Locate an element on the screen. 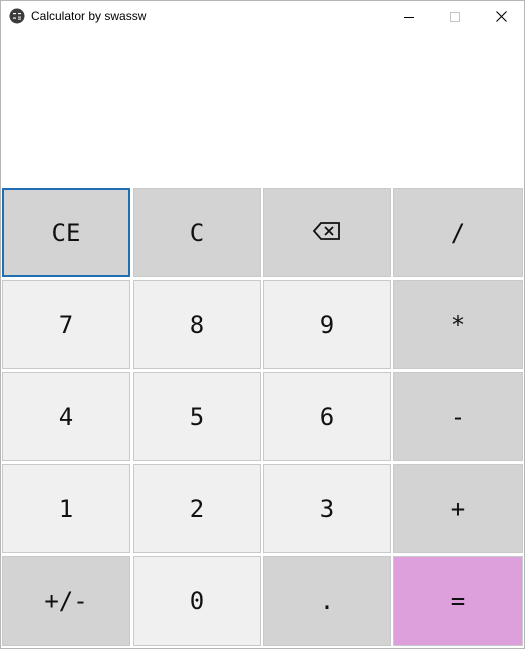 This screenshot has height=649, width=525. backspace-icon is located at coordinates (326, 233).